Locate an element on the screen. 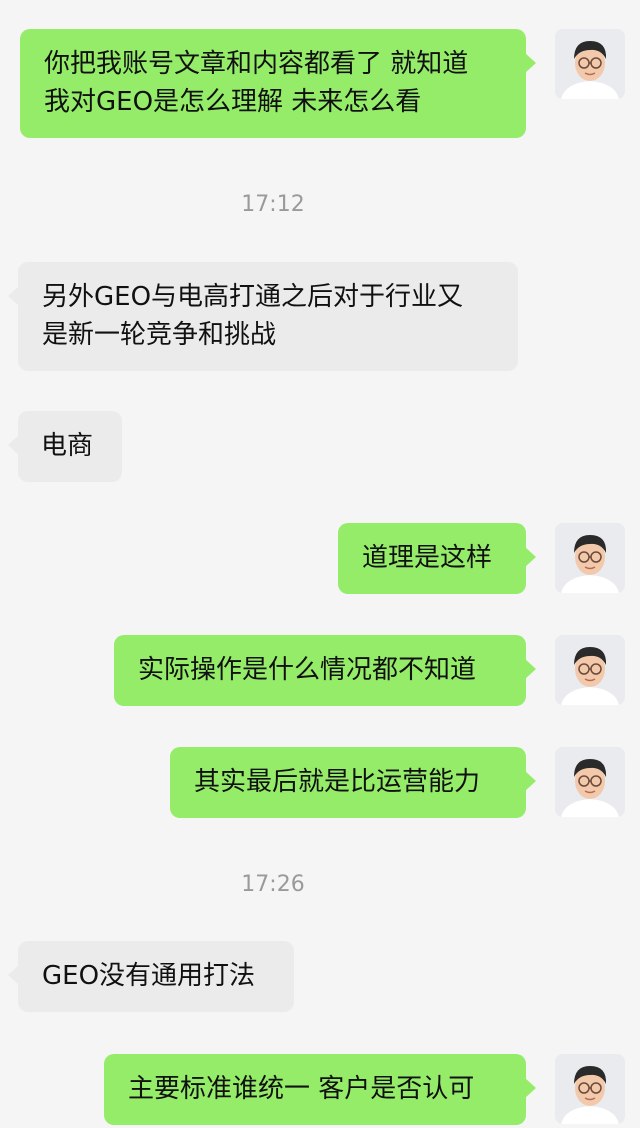 The height and width of the screenshot is (1128, 640). message-bubble-other: GEO没有通用打法 is located at coordinates (151, 976).